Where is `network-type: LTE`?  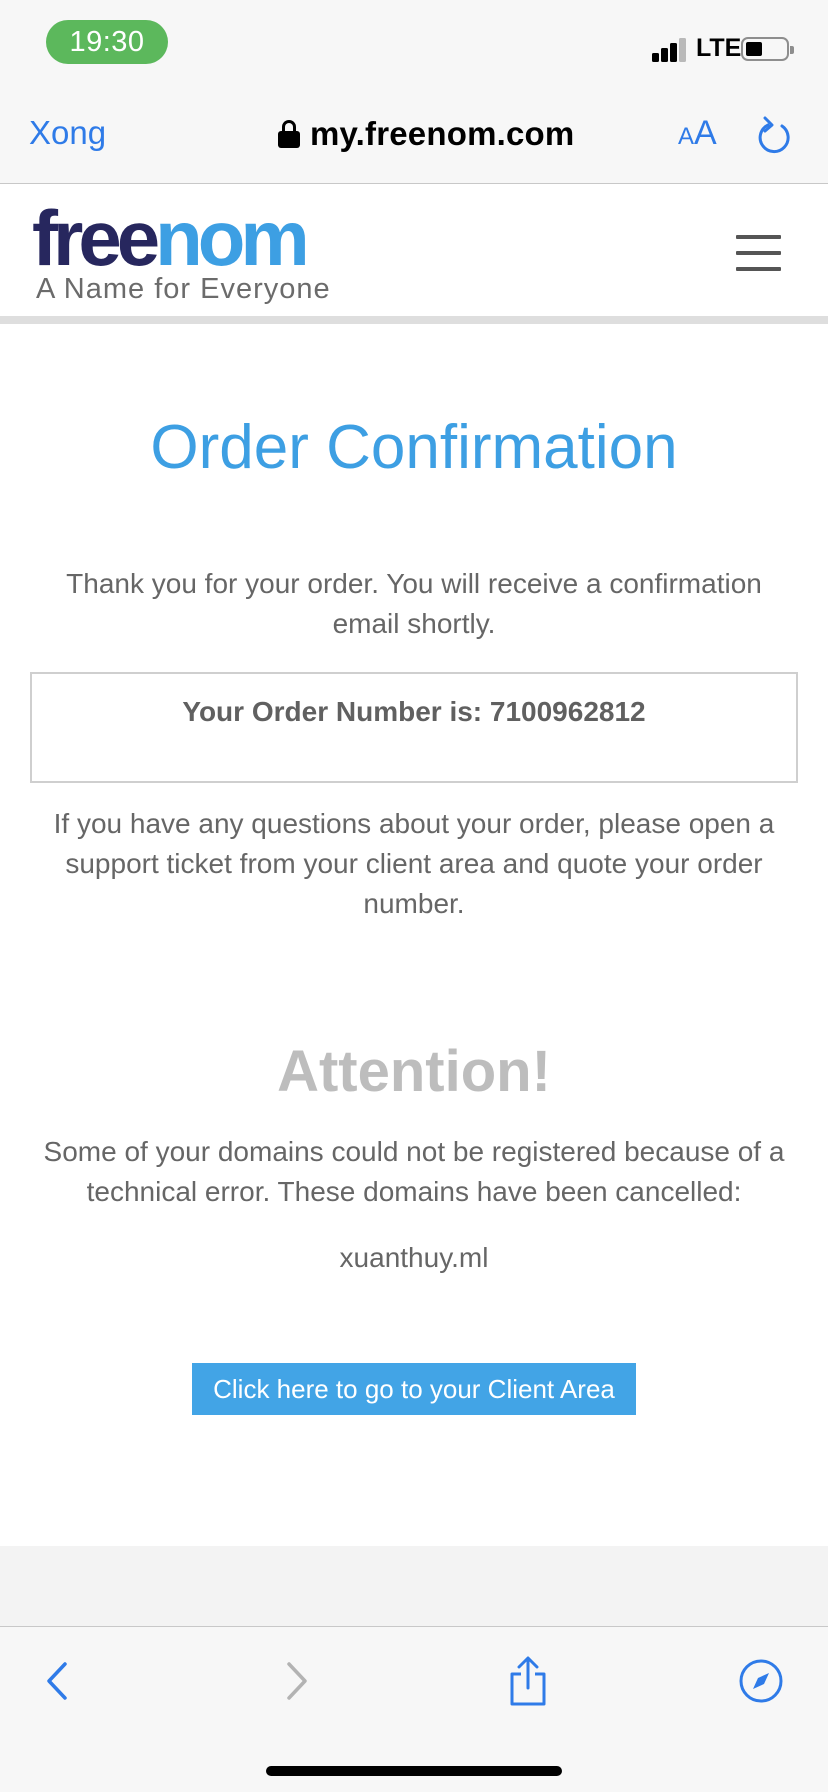
network-type: LTE is located at coordinates (719, 48).